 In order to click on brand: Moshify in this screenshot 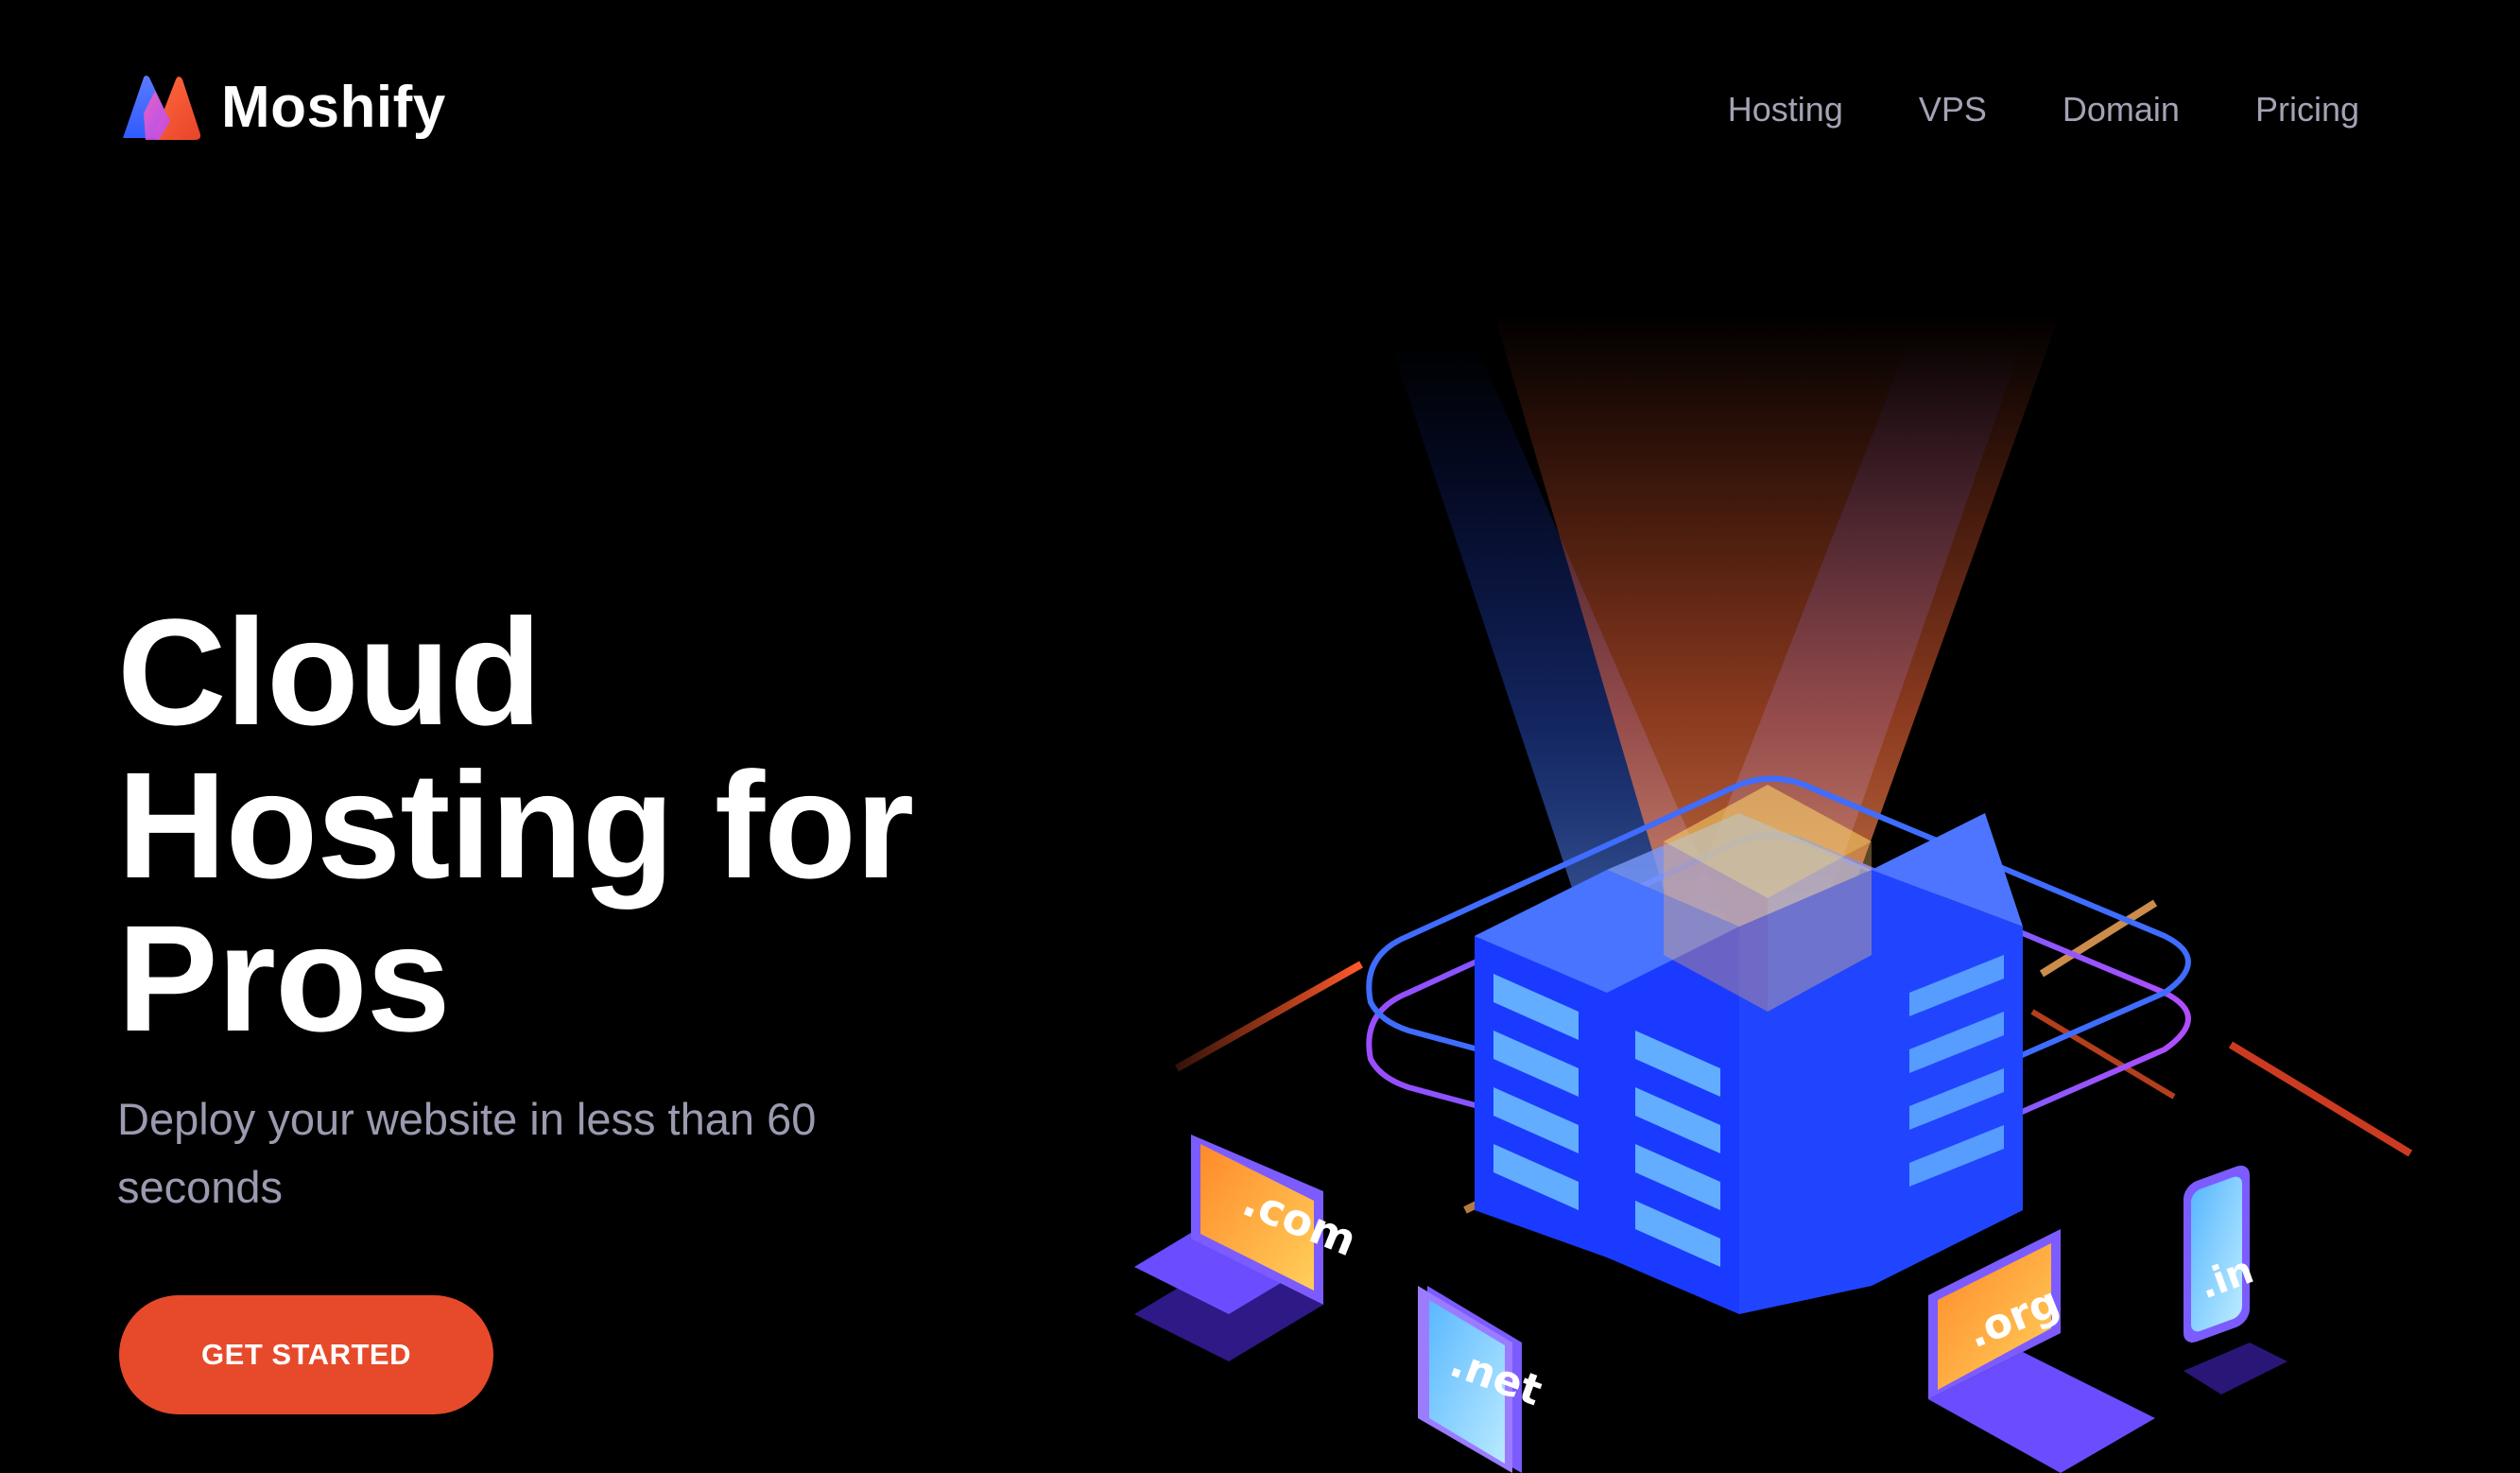, I will do `click(281, 108)`.